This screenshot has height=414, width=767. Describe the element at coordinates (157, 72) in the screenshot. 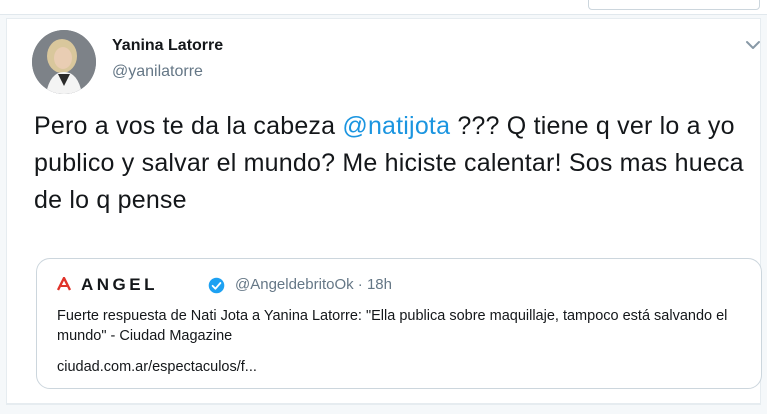

I see `author-handle: @yanilatorre` at that location.